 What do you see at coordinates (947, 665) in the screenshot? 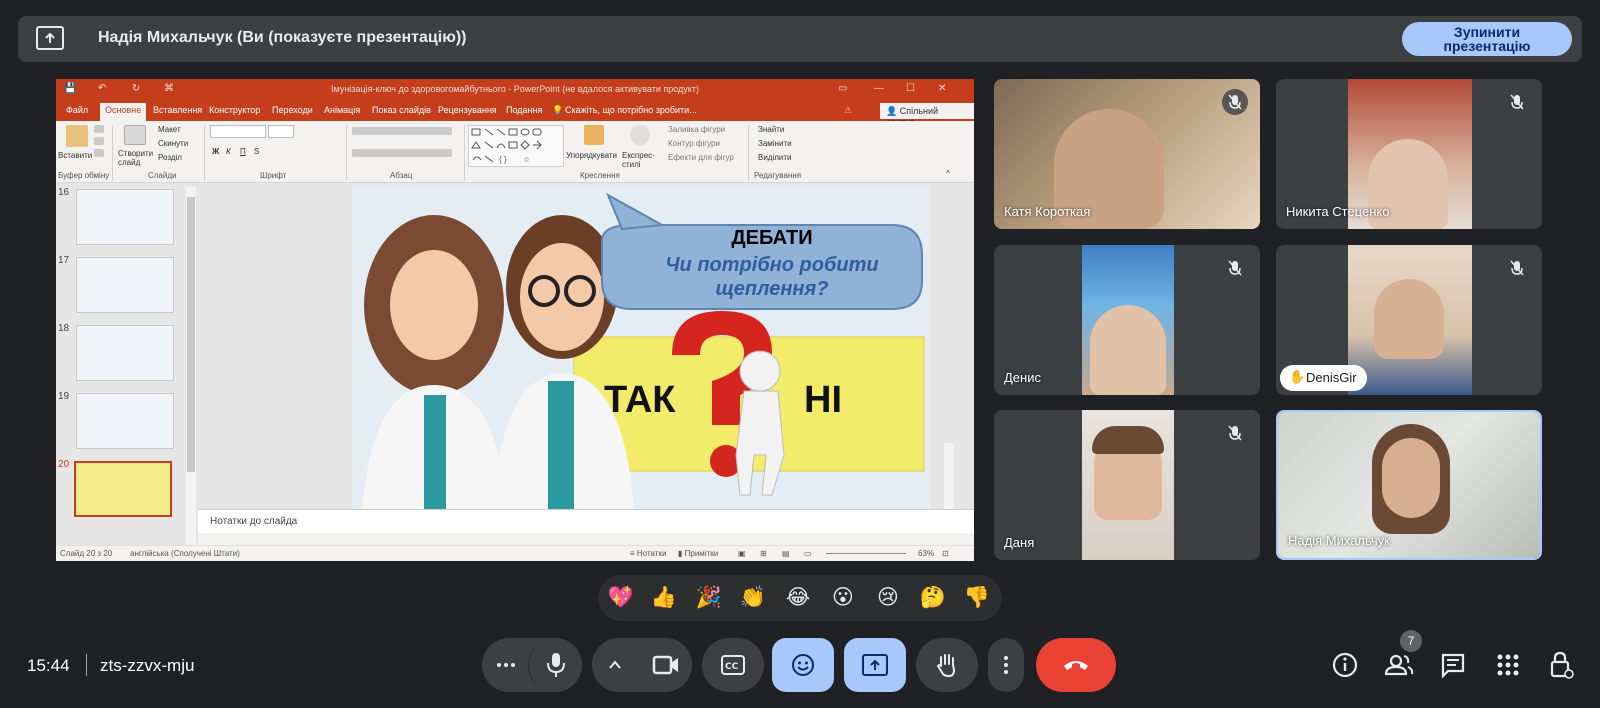
I see `raise-hand-button` at bounding box center [947, 665].